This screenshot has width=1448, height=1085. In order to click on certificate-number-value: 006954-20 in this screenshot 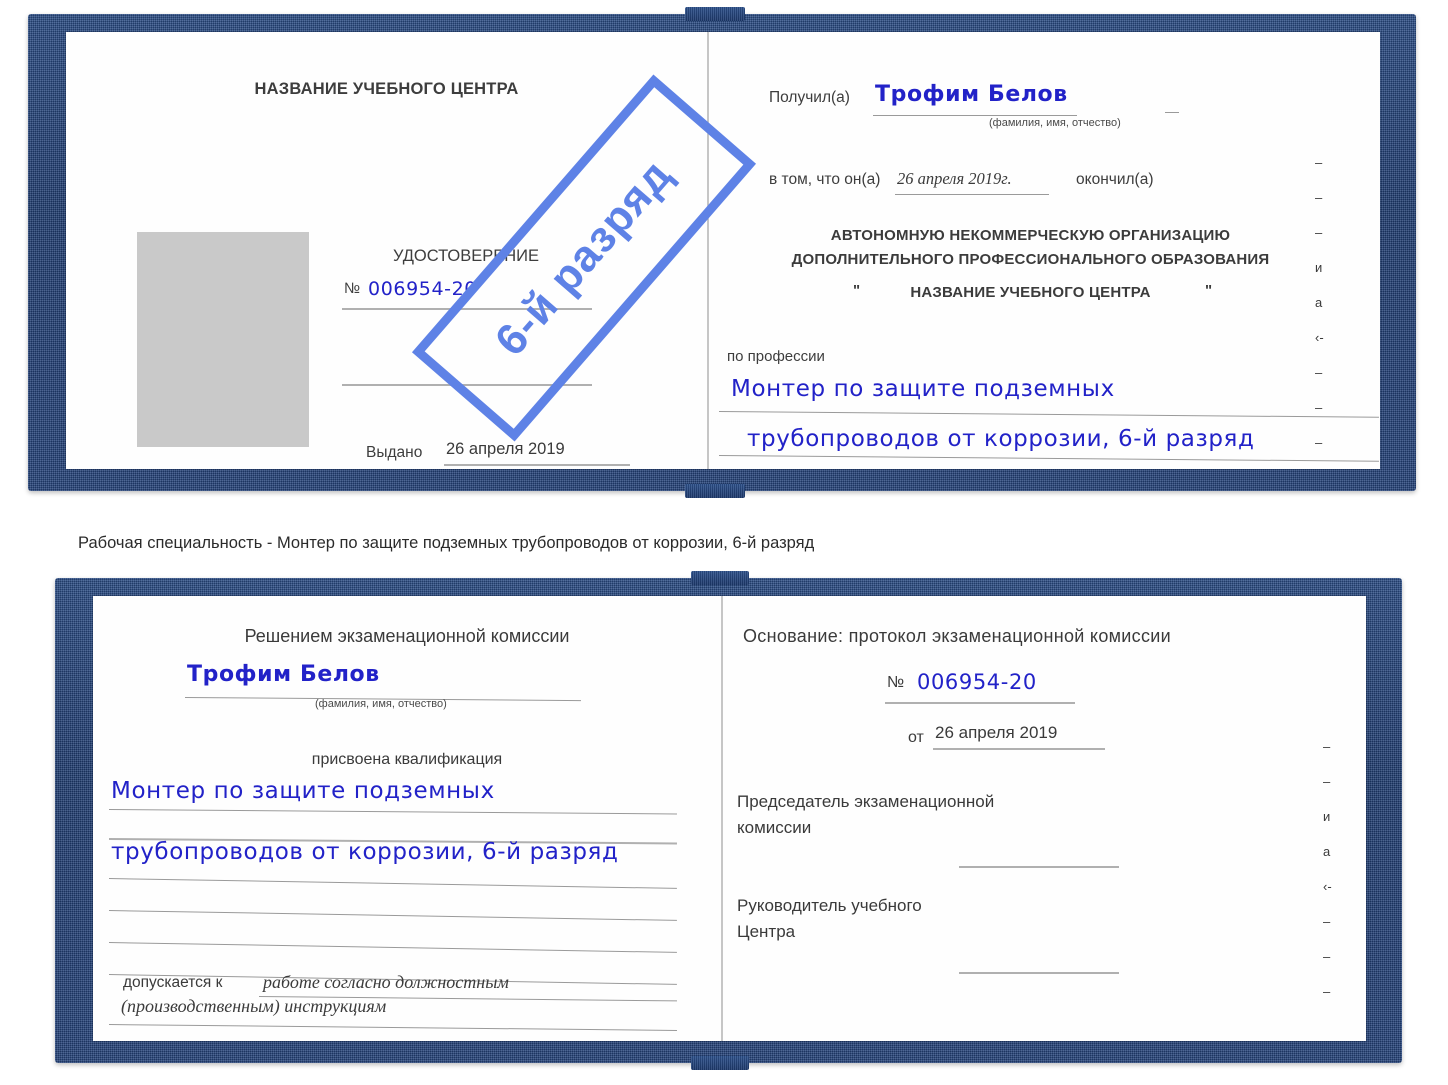, I will do `click(422, 289)`.